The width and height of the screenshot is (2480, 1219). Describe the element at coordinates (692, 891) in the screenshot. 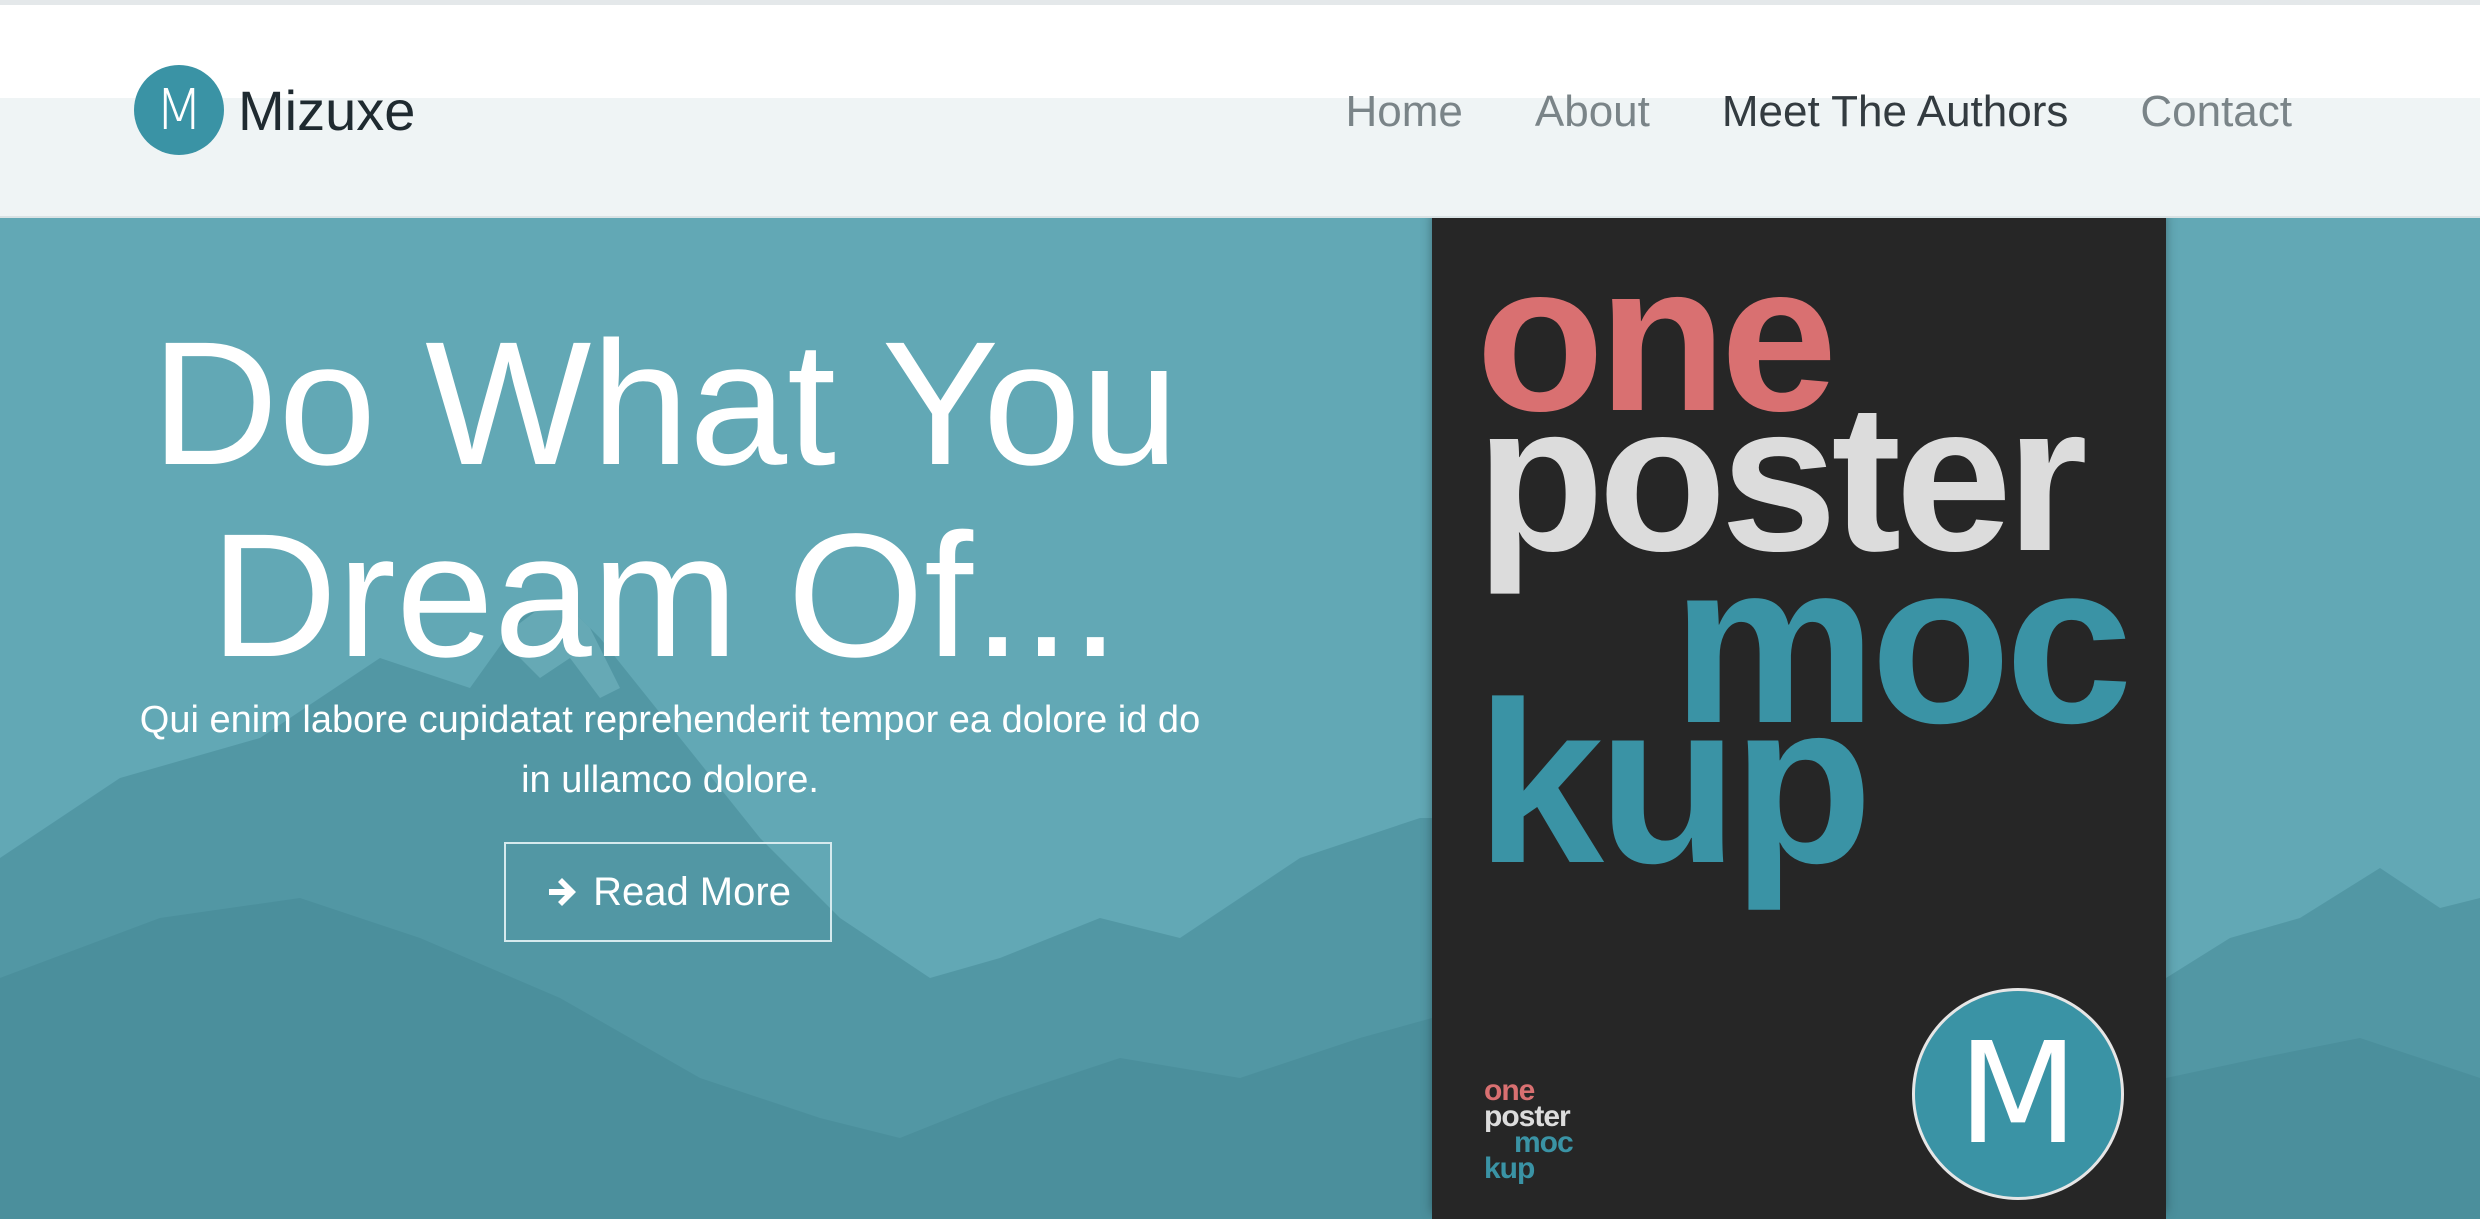

I see `read-more-label: Read More` at that location.